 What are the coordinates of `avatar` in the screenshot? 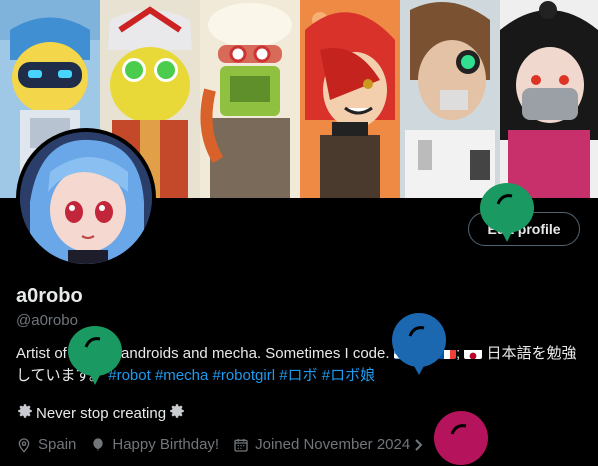 It's located at (86, 198).